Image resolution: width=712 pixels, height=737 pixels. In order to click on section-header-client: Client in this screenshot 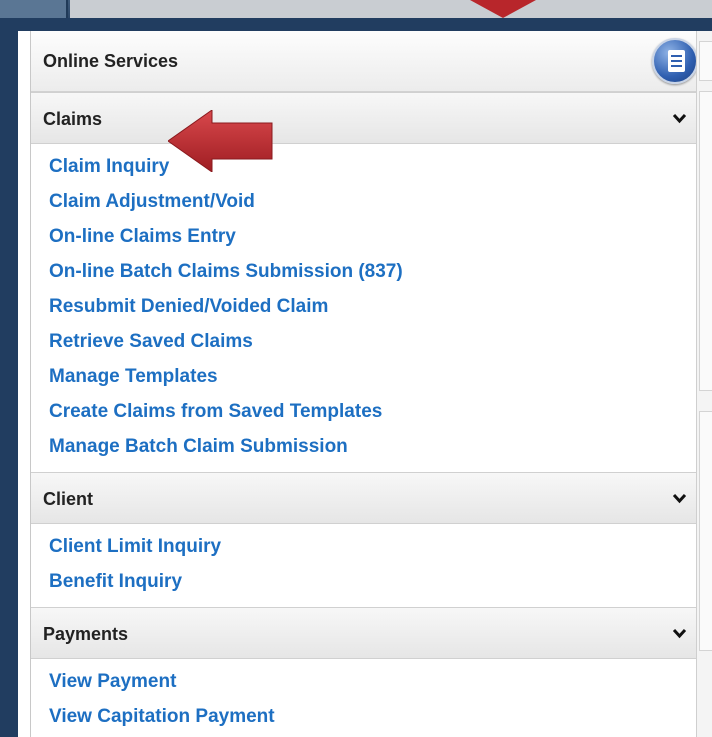, I will do `click(367, 498)`.